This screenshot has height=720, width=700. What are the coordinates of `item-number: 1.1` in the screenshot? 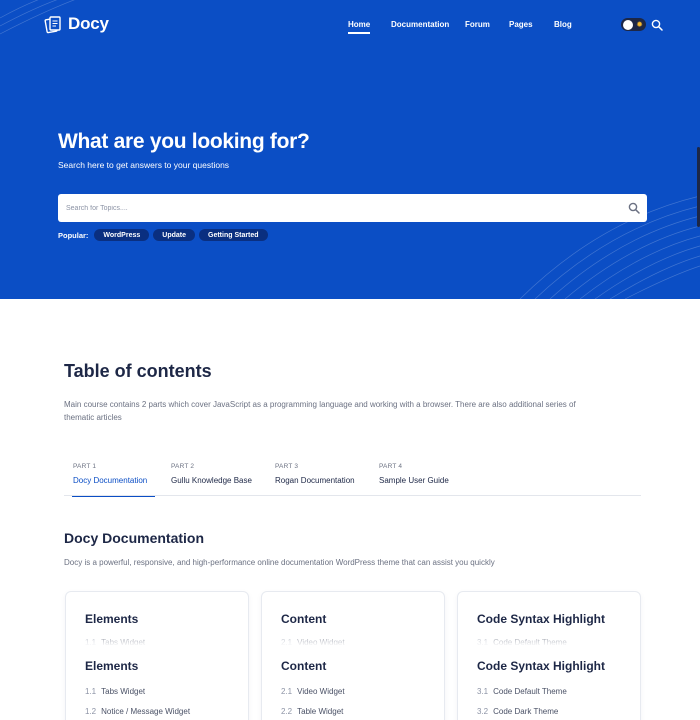 It's located at (91, 691).